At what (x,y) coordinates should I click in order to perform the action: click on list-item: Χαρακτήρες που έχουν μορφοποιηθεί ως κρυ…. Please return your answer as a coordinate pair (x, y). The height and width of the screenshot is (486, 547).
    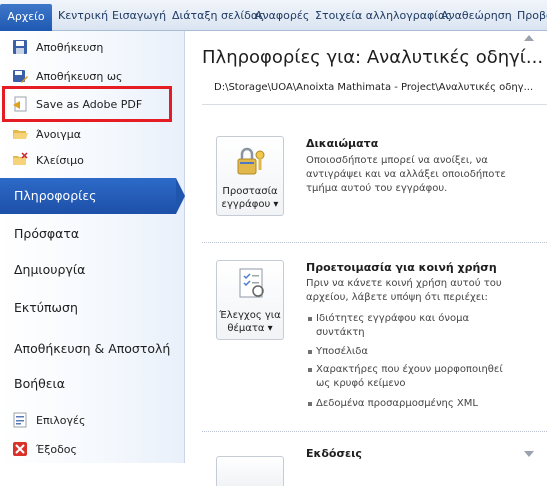
    Looking at the image, I should click on (407, 377).